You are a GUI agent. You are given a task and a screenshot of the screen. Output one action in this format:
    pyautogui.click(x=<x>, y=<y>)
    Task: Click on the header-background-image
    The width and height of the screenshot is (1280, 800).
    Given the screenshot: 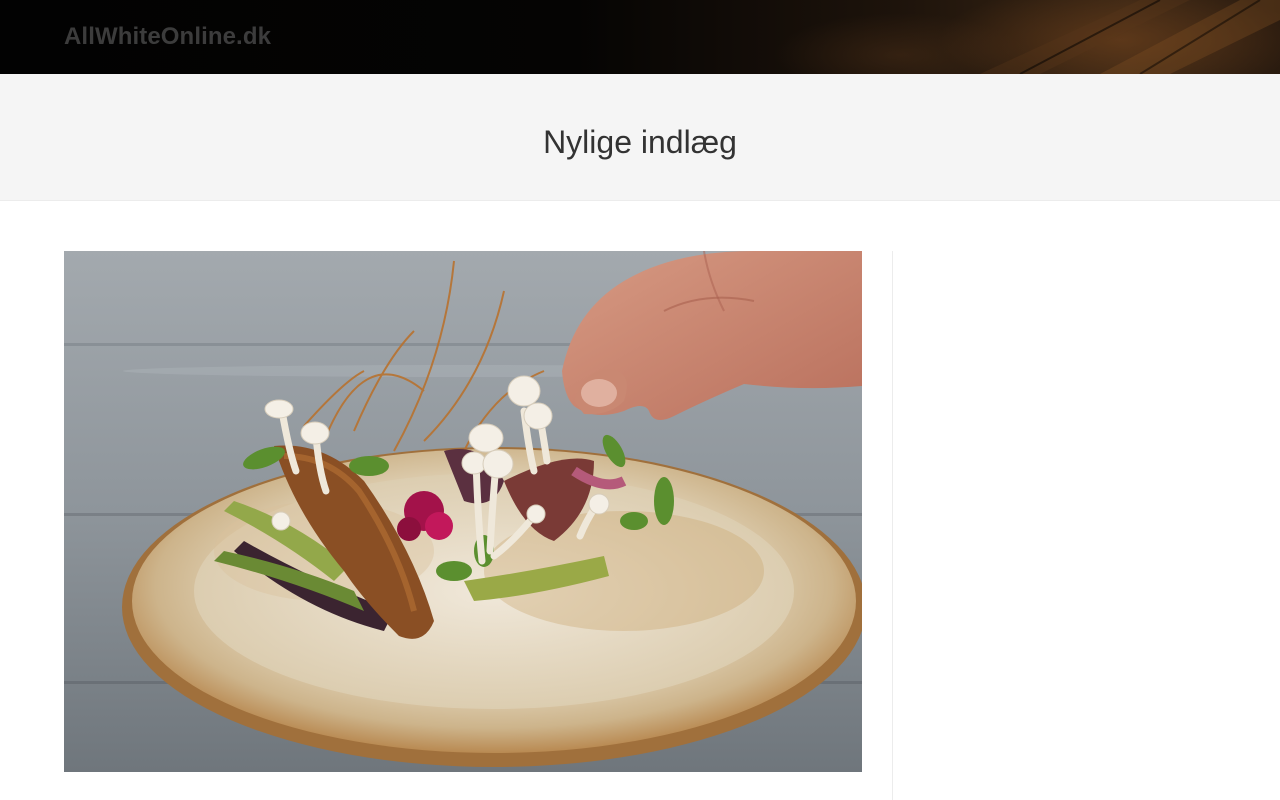 What is the action you would take?
    pyautogui.click(x=1130, y=37)
    